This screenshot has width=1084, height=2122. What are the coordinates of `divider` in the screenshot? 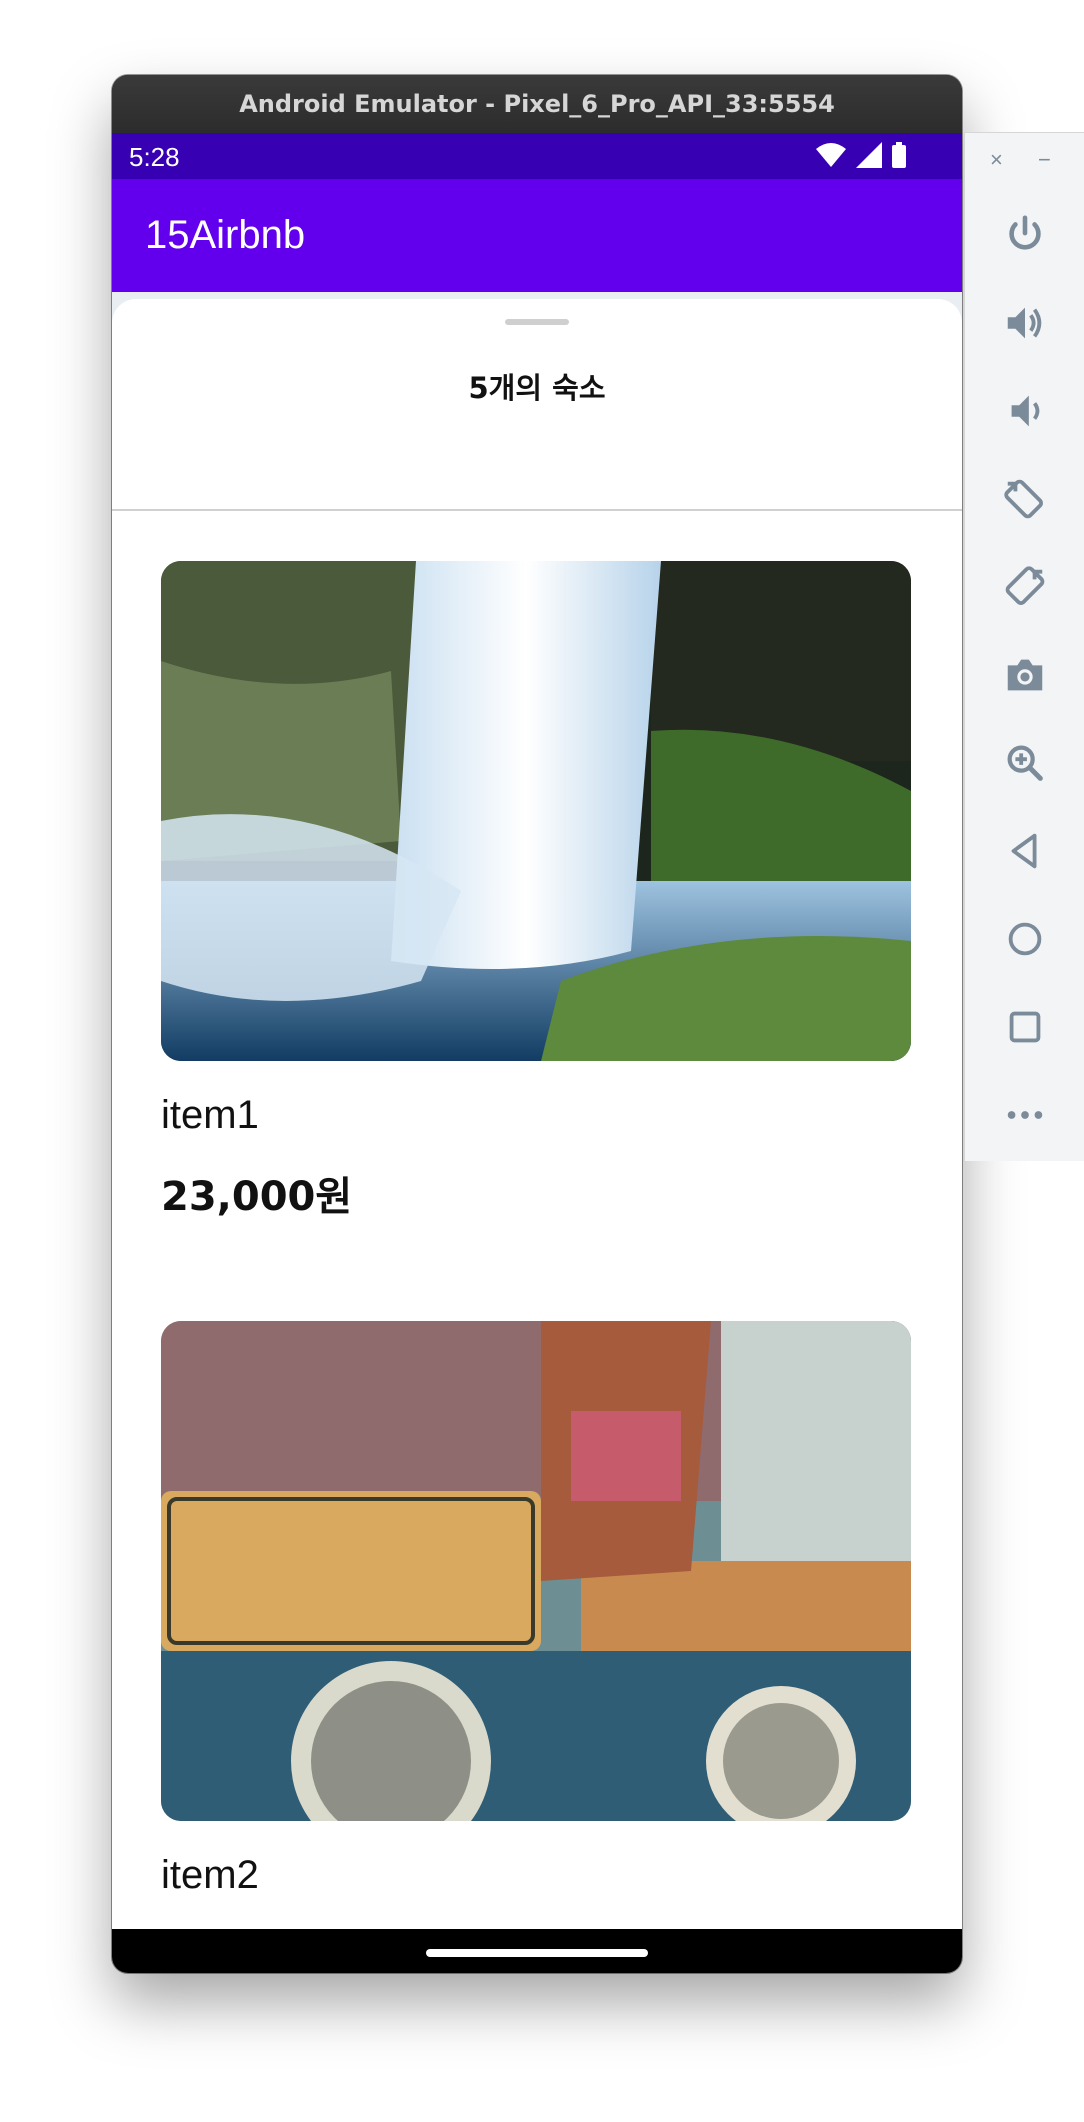 It's located at (537, 510).